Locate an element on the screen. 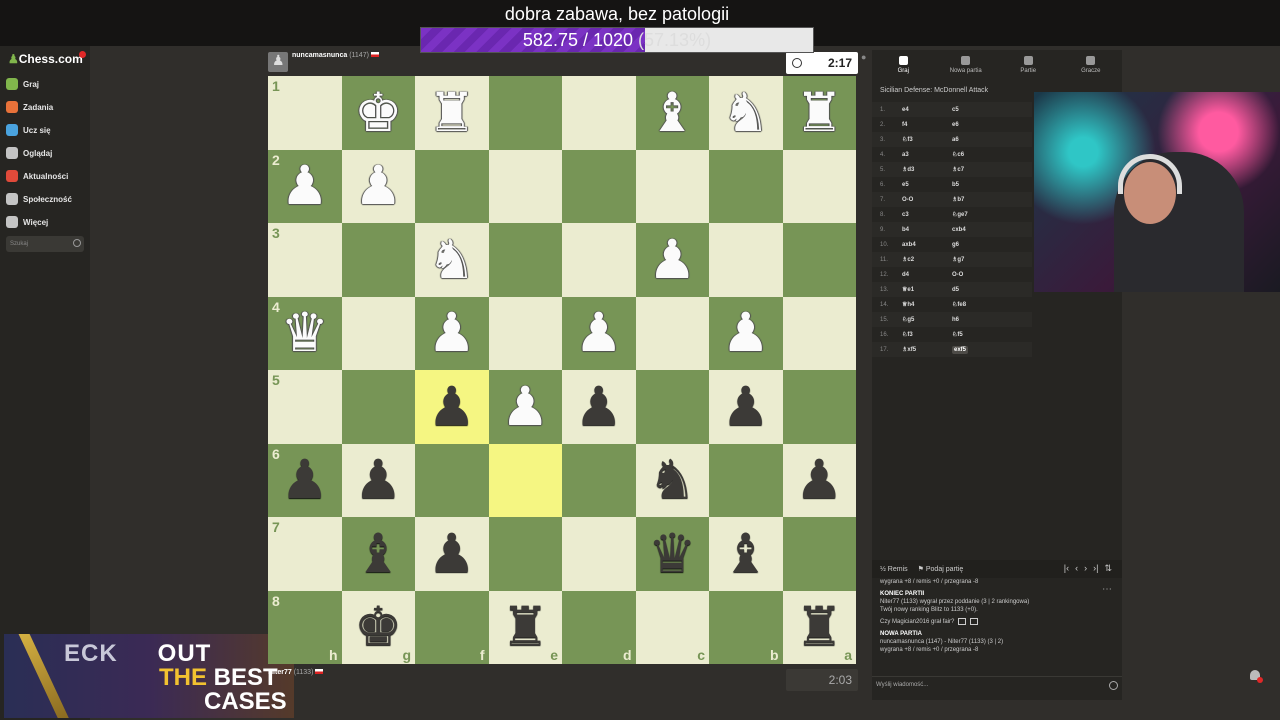  tab-0: Graj is located at coordinates (903, 66).